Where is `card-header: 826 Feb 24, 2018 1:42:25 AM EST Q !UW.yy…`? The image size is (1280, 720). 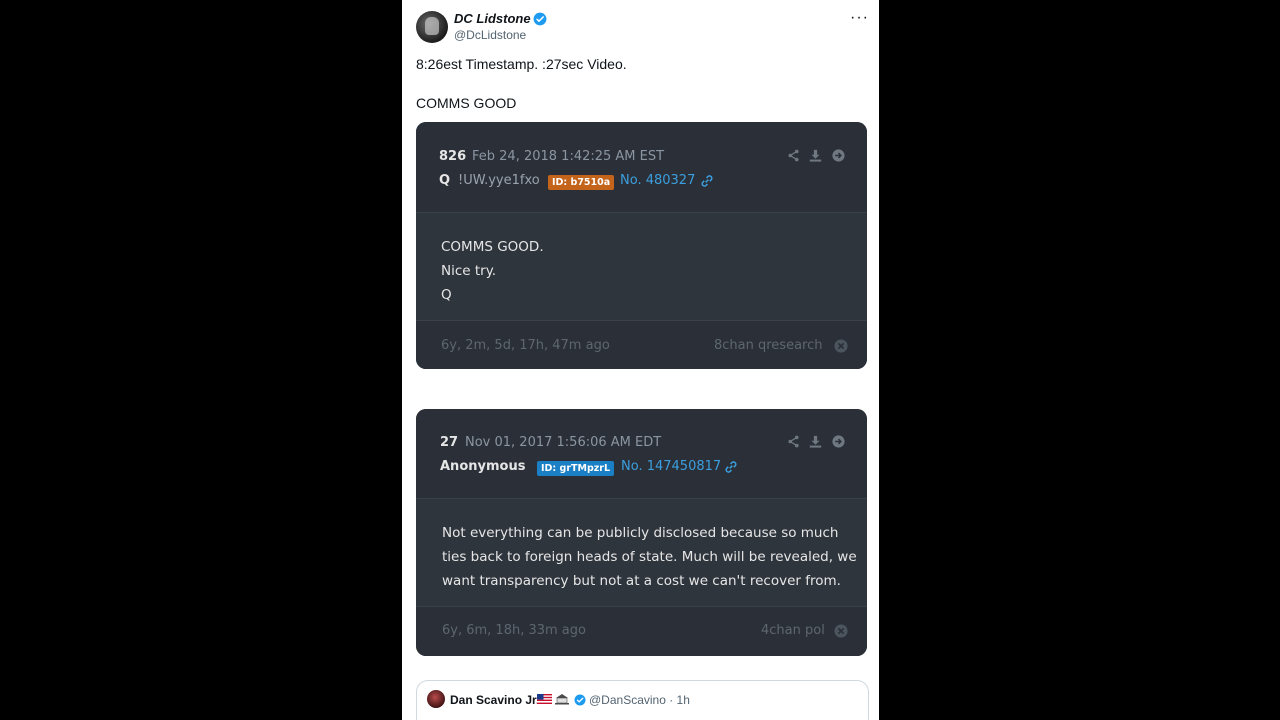 card-header: 826 Feb 24, 2018 1:42:25 AM EST Q !UW.yy… is located at coordinates (641, 167).